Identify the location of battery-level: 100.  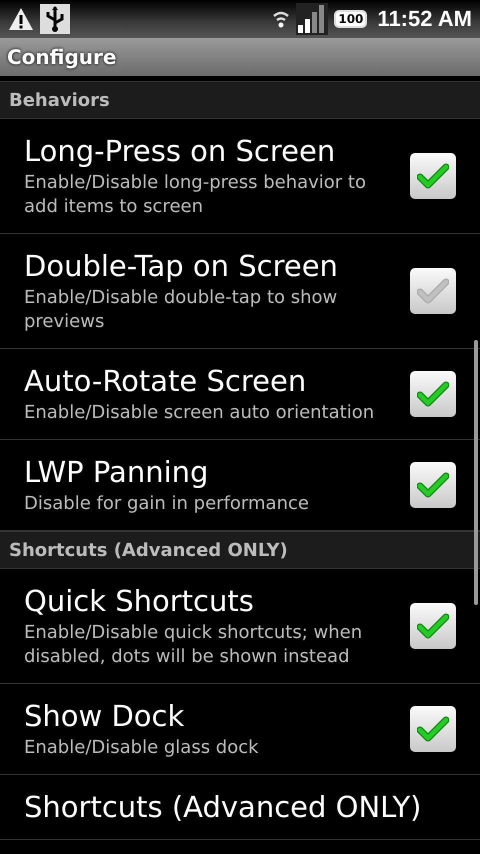
(351, 19).